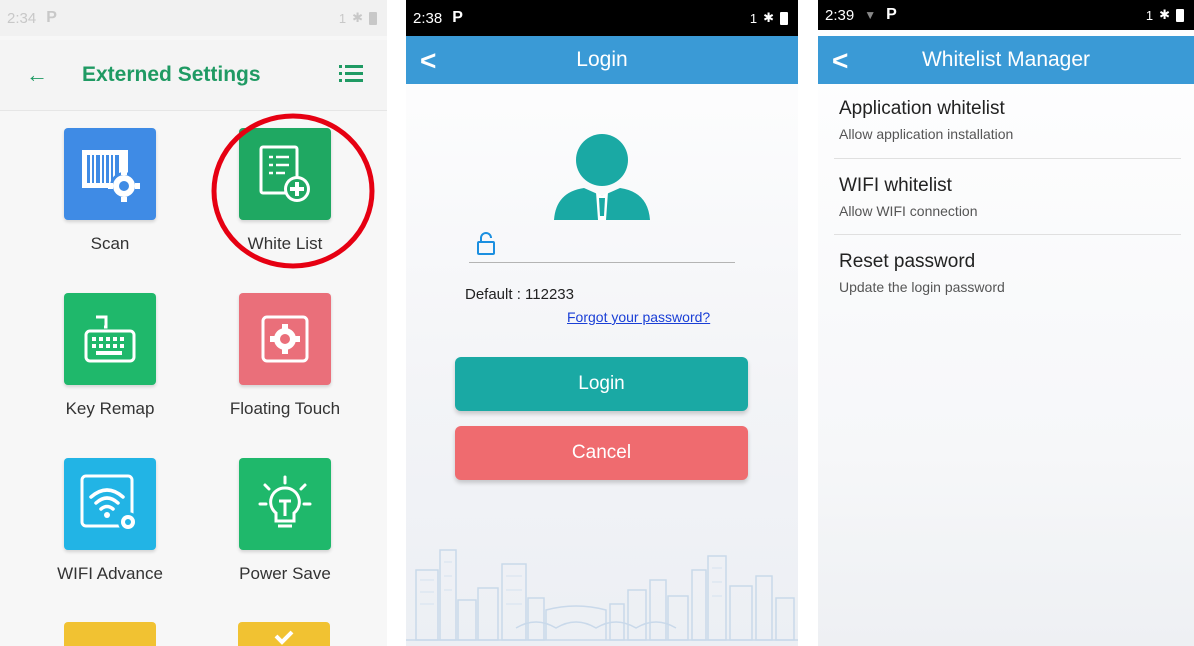 This screenshot has width=1194, height=646. What do you see at coordinates (110, 573) in the screenshot?
I see `wifi-advance-label: WIFI Advance` at bounding box center [110, 573].